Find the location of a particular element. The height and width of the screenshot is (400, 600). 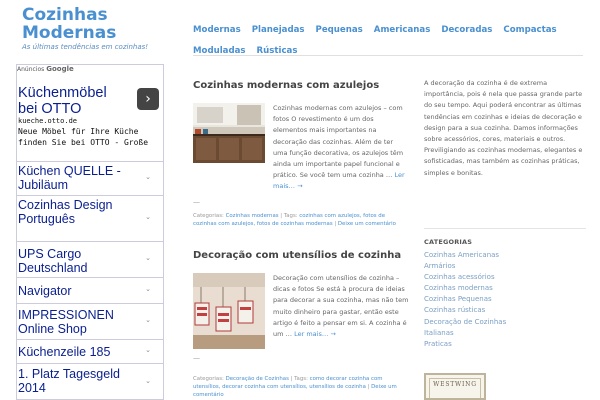

ad-link: Küchen QUELLE - Jubiläum ⌄ is located at coordinates (90, 178).